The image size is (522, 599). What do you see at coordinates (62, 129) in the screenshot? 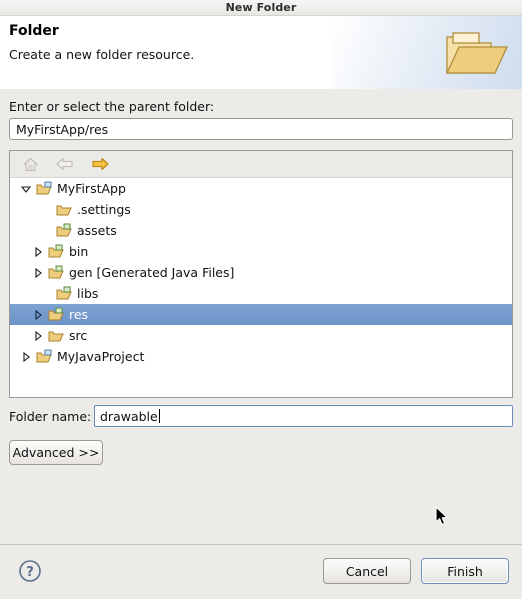
I see `parent-folder-value: MyFirstApp/res` at bounding box center [62, 129].